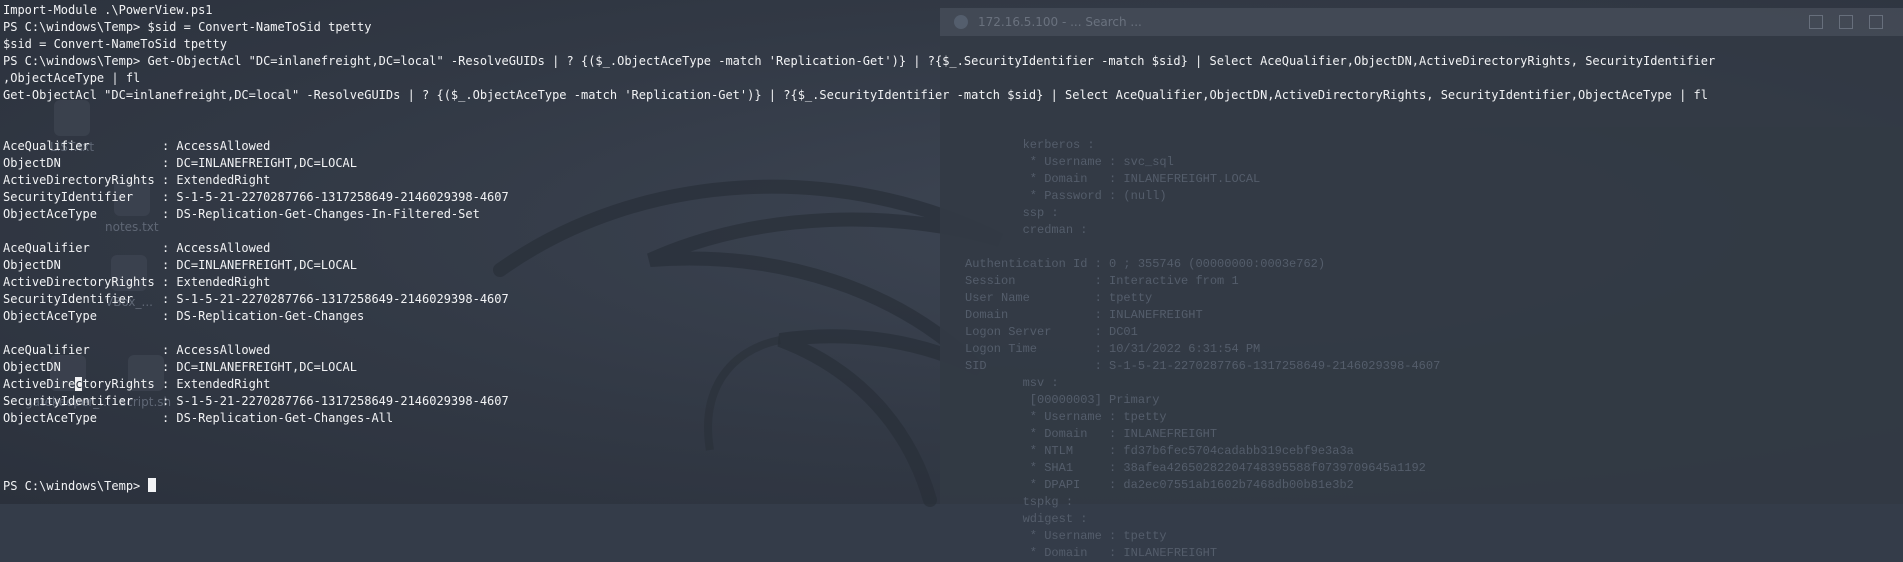  I want to click on text-cursor, so click(151, 485).